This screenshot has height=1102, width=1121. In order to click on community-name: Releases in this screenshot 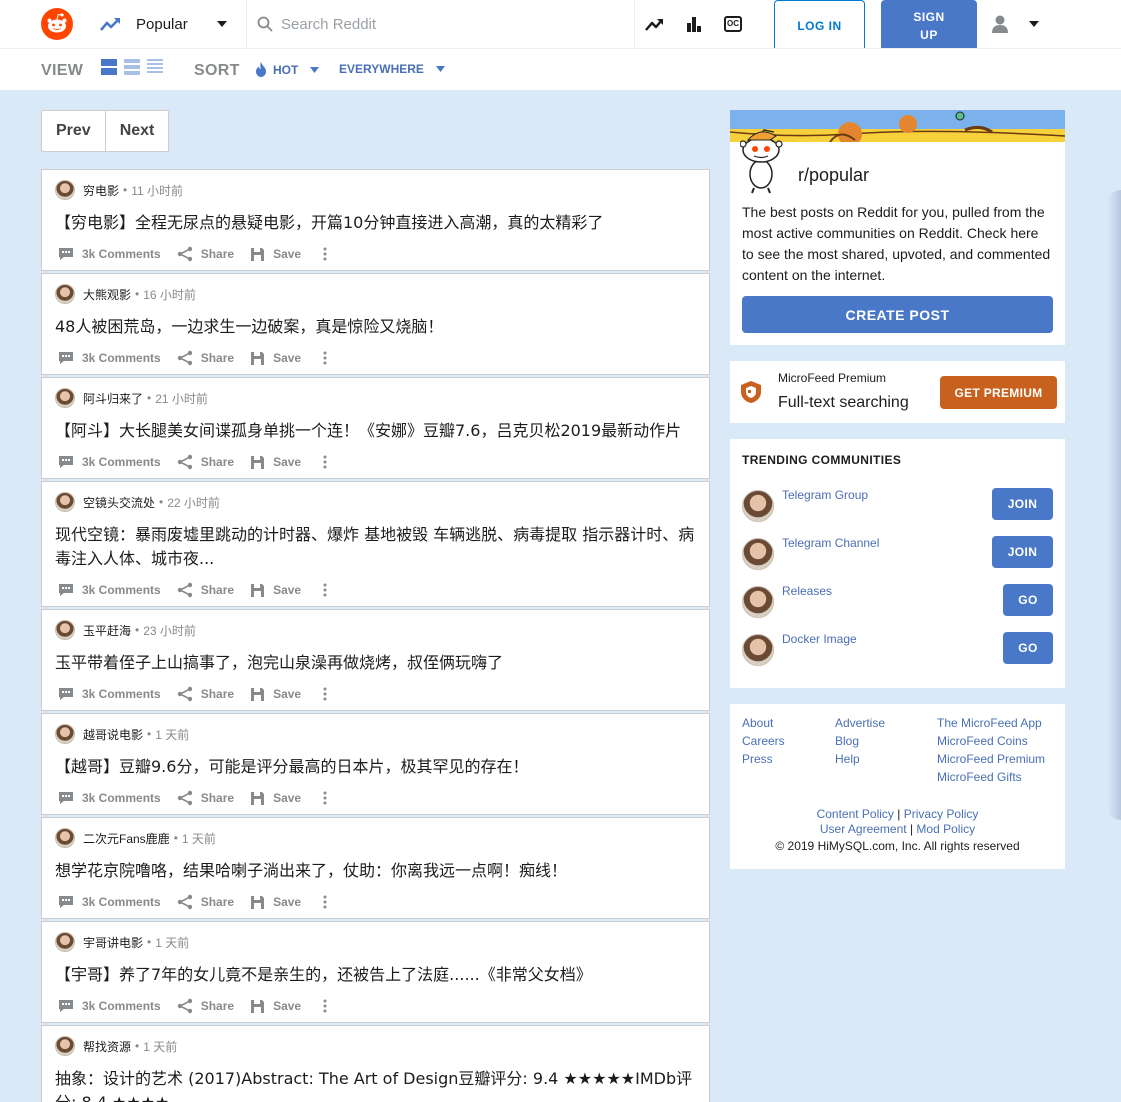, I will do `click(807, 591)`.